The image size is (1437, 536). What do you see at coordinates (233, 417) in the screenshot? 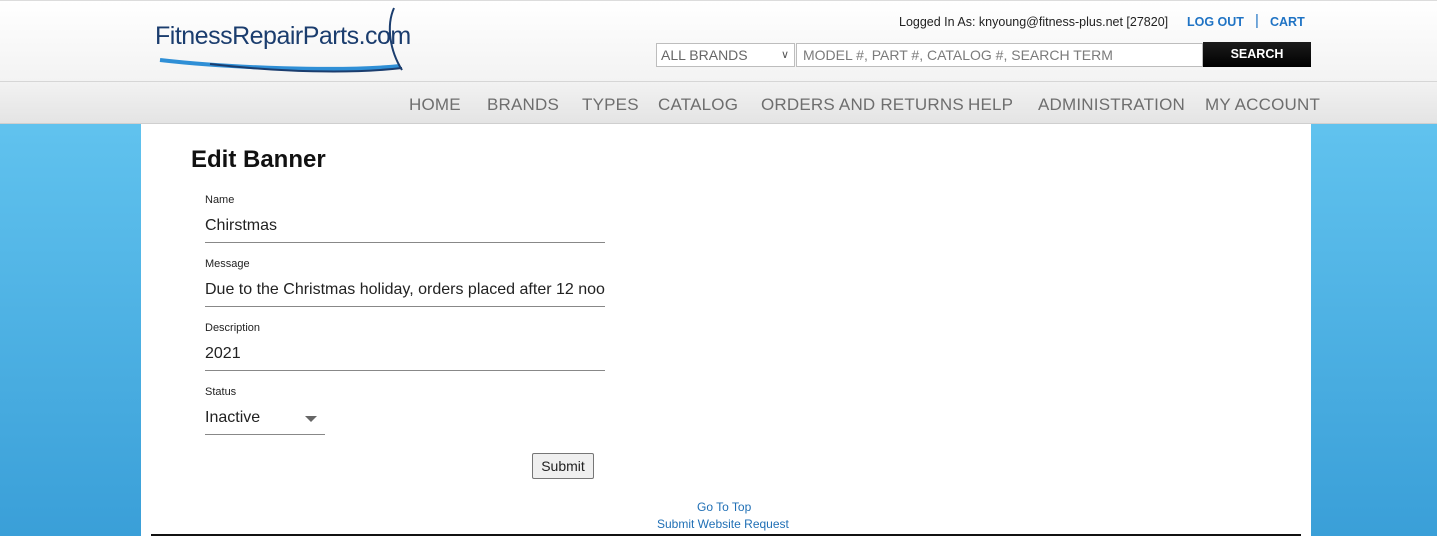
I see `status-value: Inactive` at bounding box center [233, 417].